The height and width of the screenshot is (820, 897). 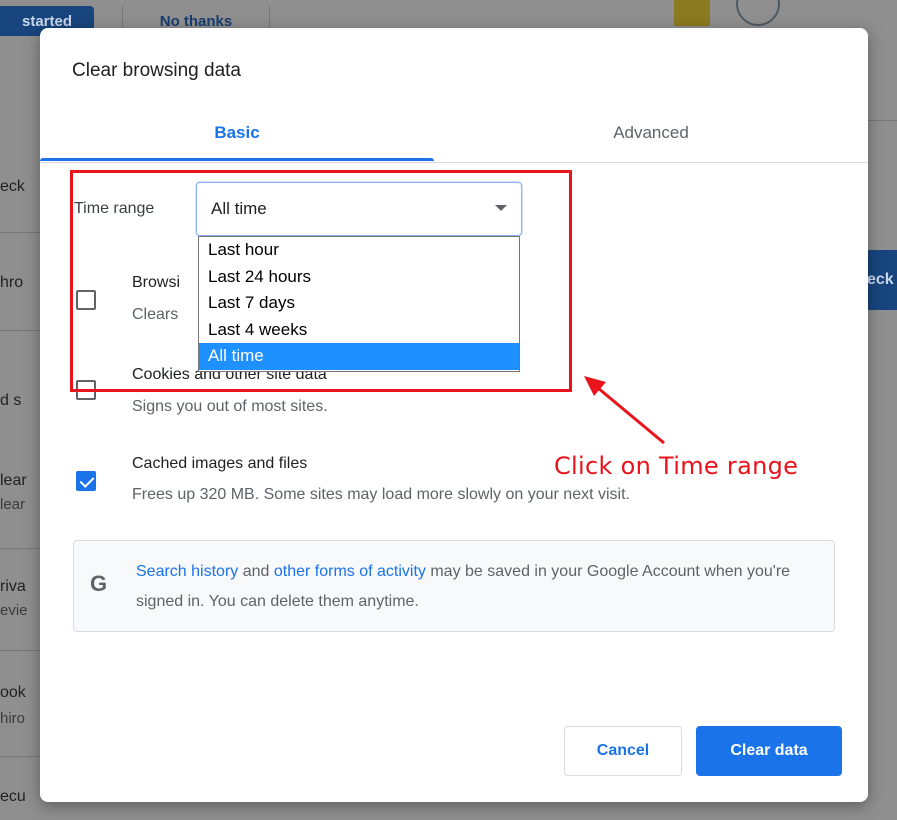 What do you see at coordinates (676, 466) in the screenshot?
I see `annotation-text: Click on Time range` at bounding box center [676, 466].